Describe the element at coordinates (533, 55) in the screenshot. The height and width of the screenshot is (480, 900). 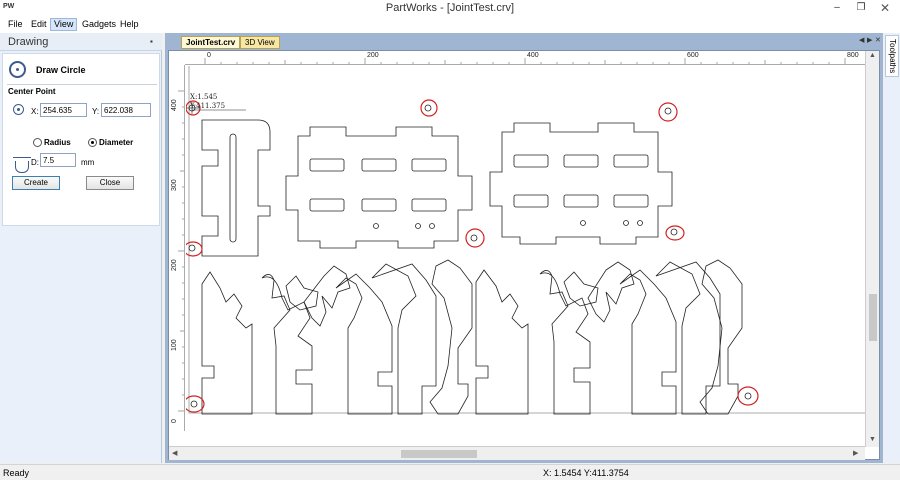
I see `h-ruler-label: 400` at that location.